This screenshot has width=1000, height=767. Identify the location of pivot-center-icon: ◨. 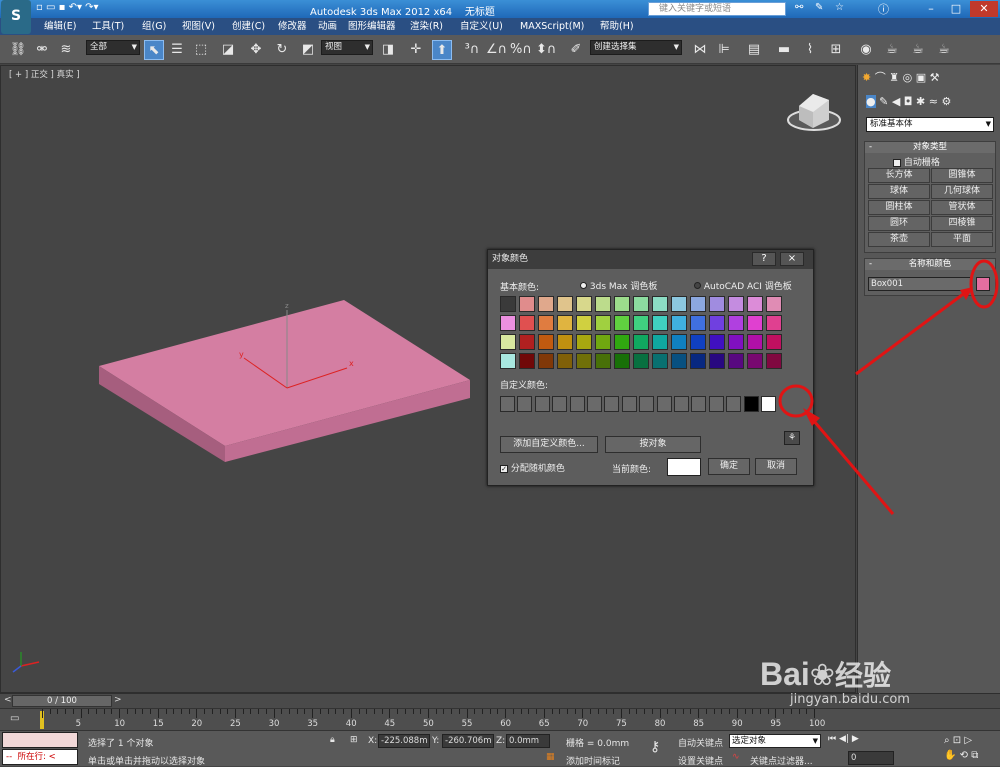
(388, 50).